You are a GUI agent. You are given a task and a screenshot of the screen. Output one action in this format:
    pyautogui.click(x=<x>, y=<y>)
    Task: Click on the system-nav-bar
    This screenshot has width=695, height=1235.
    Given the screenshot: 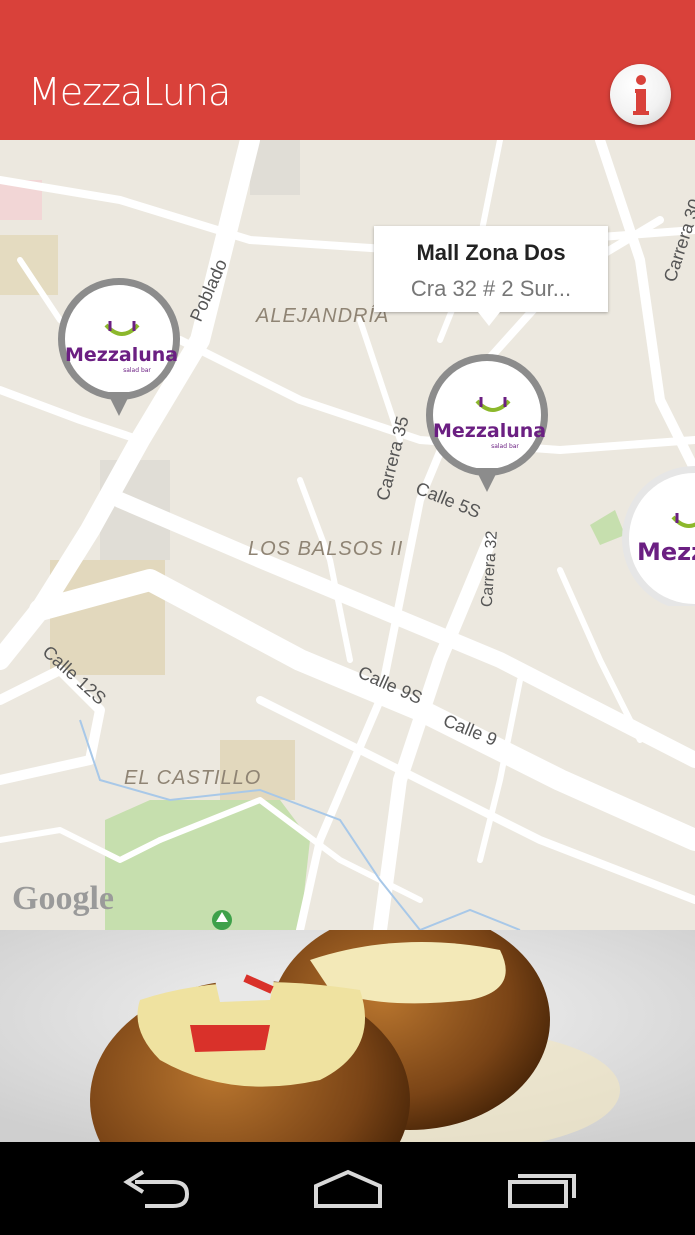 What is the action you would take?
    pyautogui.click(x=347, y=1188)
    